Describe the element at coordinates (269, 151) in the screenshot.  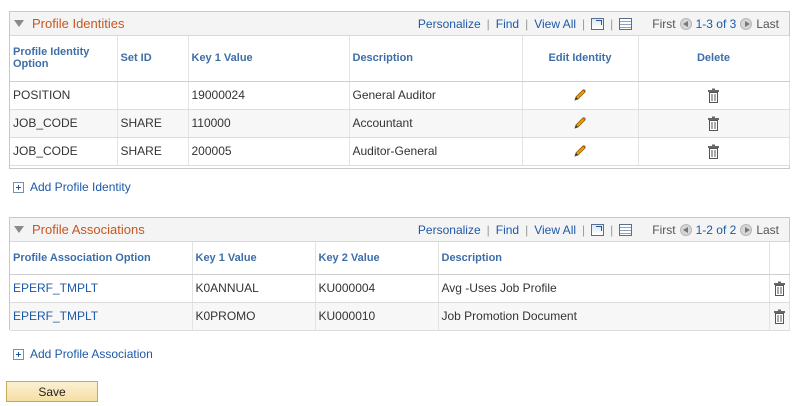
I see `cell-key1: 200005` at that location.